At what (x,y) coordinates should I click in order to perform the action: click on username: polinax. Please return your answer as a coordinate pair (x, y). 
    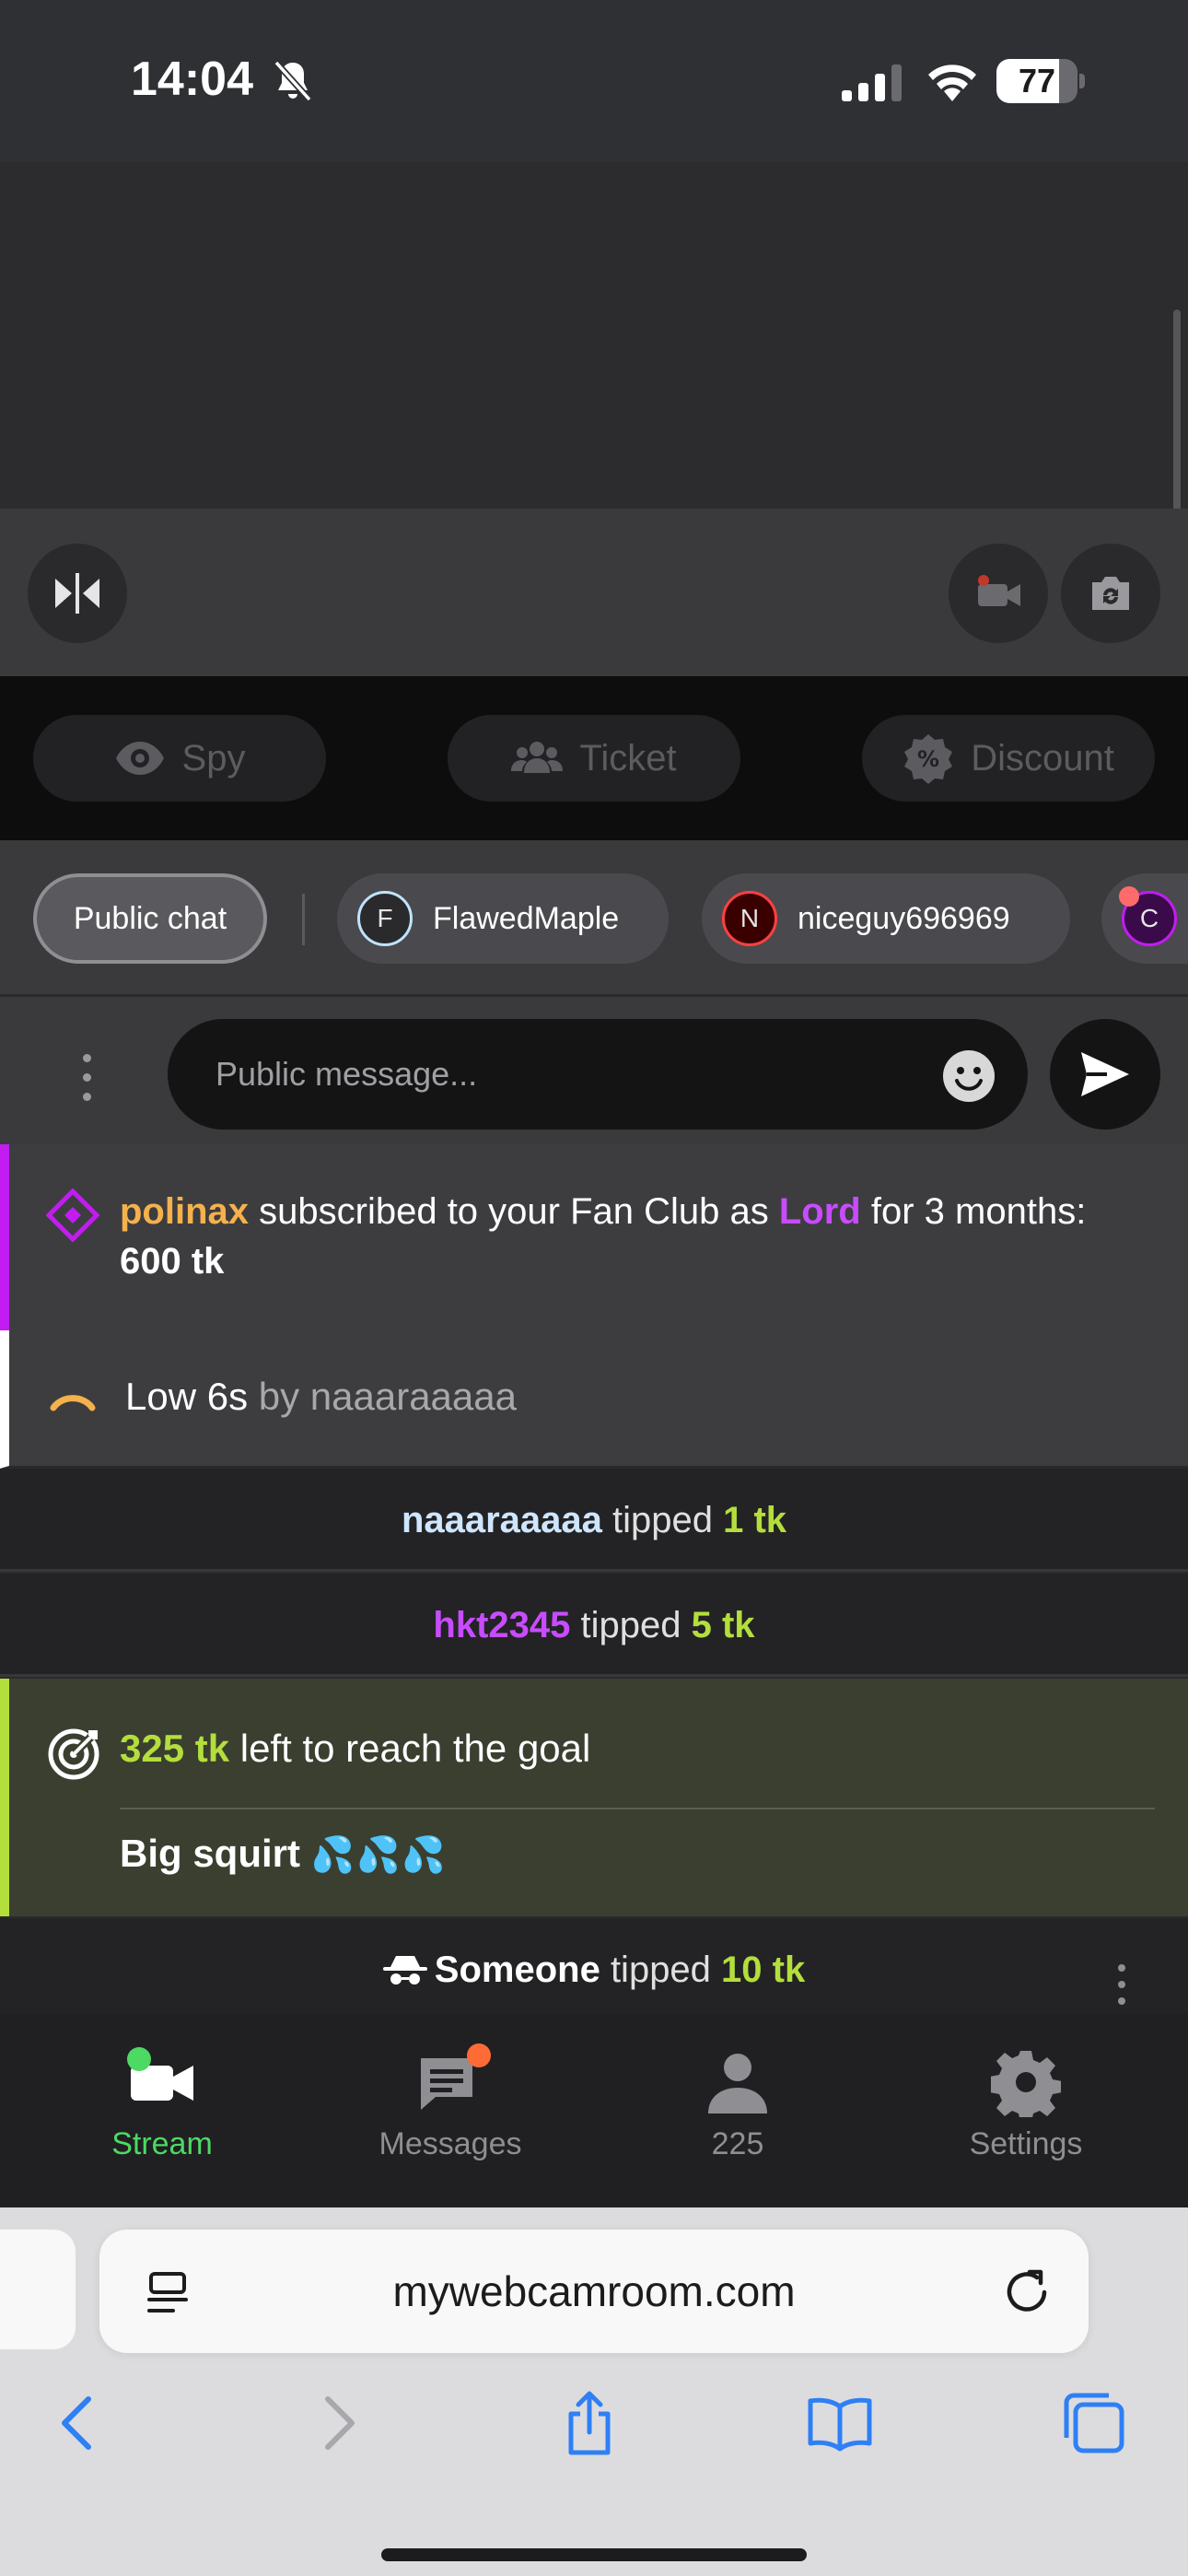
    Looking at the image, I should click on (184, 1211).